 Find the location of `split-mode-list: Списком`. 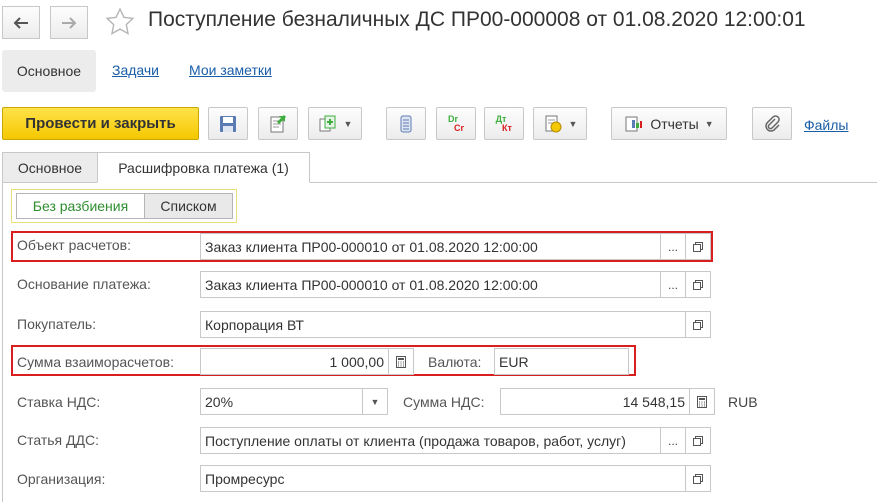

split-mode-list: Списком is located at coordinates (188, 206).